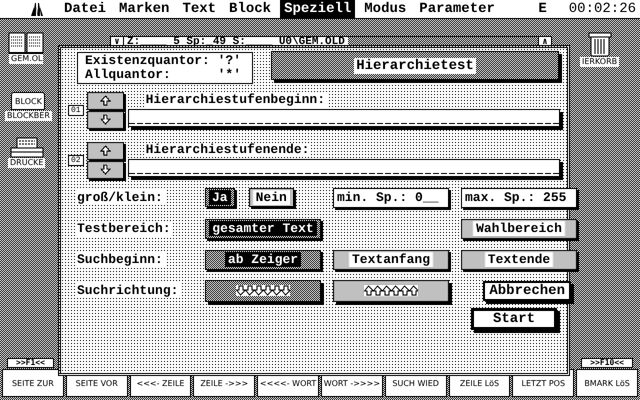 The height and width of the screenshot is (400, 640). I want to click on mode-indicator: E, so click(542, 9).